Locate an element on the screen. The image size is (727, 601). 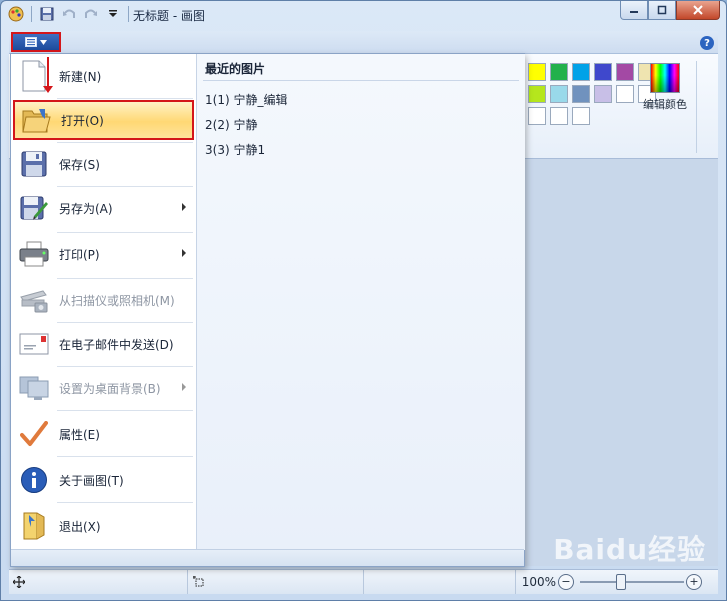
cursor-position-cell is located at coordinates (98, 582).